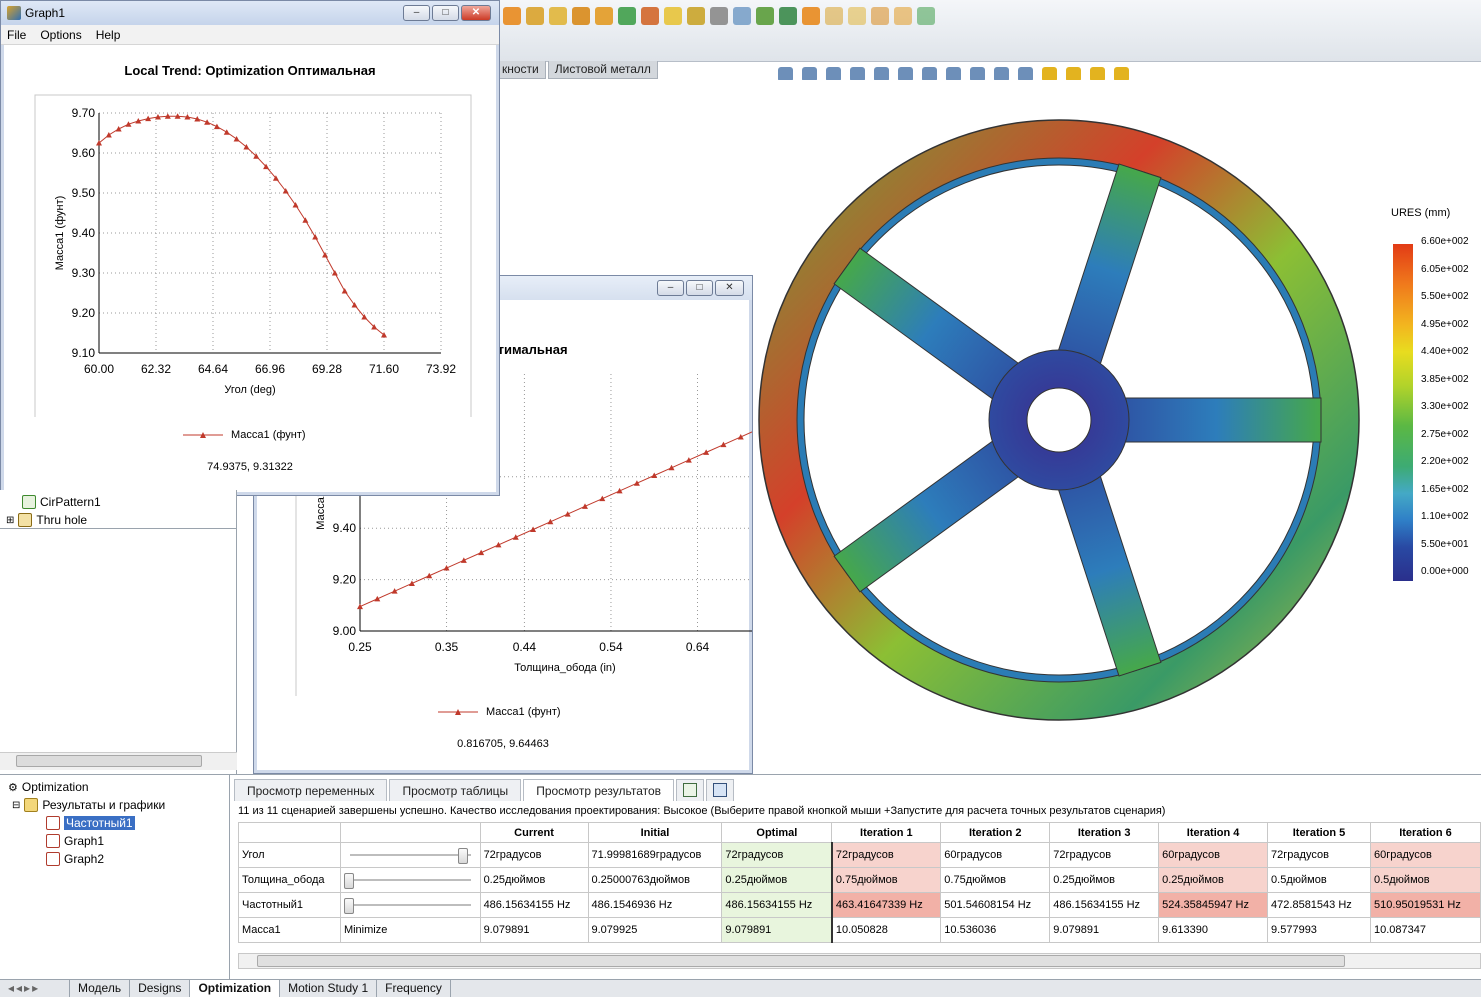 The width and height of the screenshot is (1481, 997). What do you see at coordinates (777, 832) in the screenshot?
I see `column-header: Optimal` at bounding box center [777, 832].